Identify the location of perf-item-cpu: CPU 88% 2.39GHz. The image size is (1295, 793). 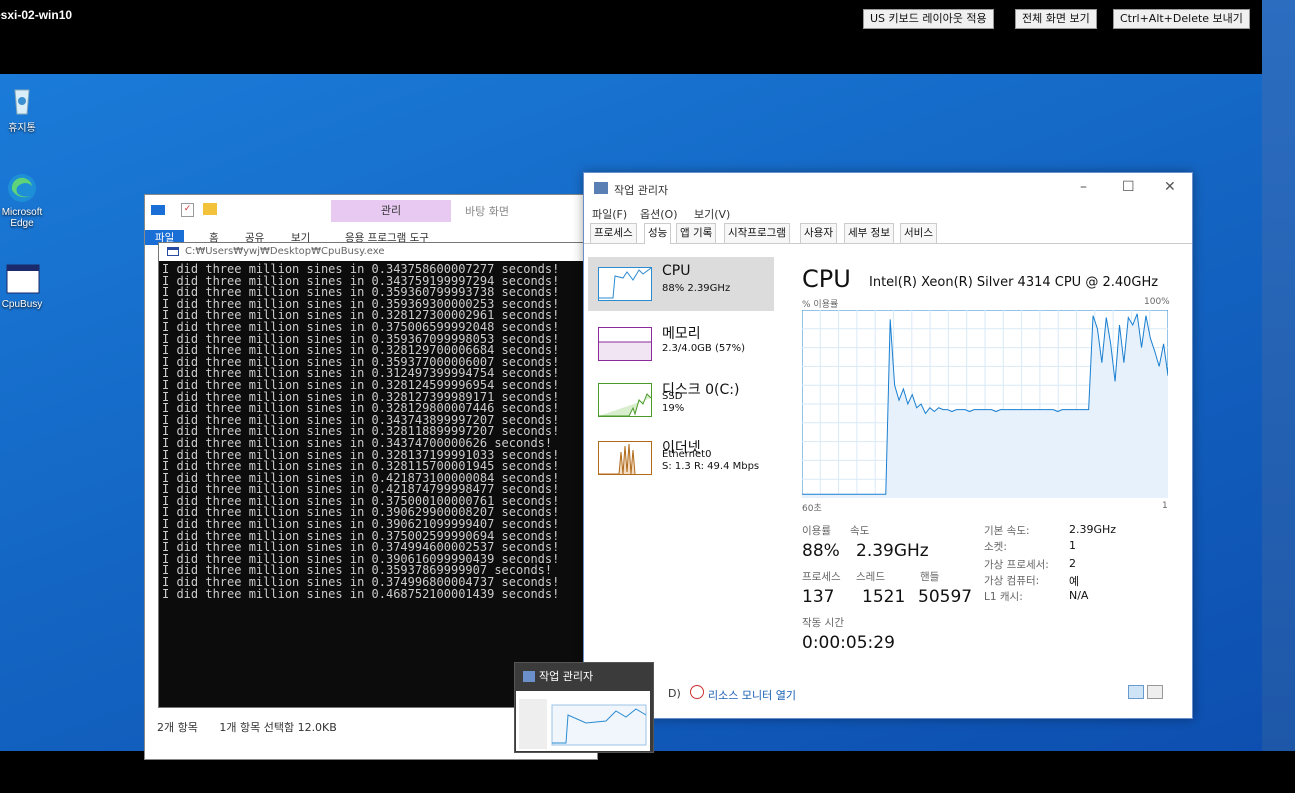
(681, 284).